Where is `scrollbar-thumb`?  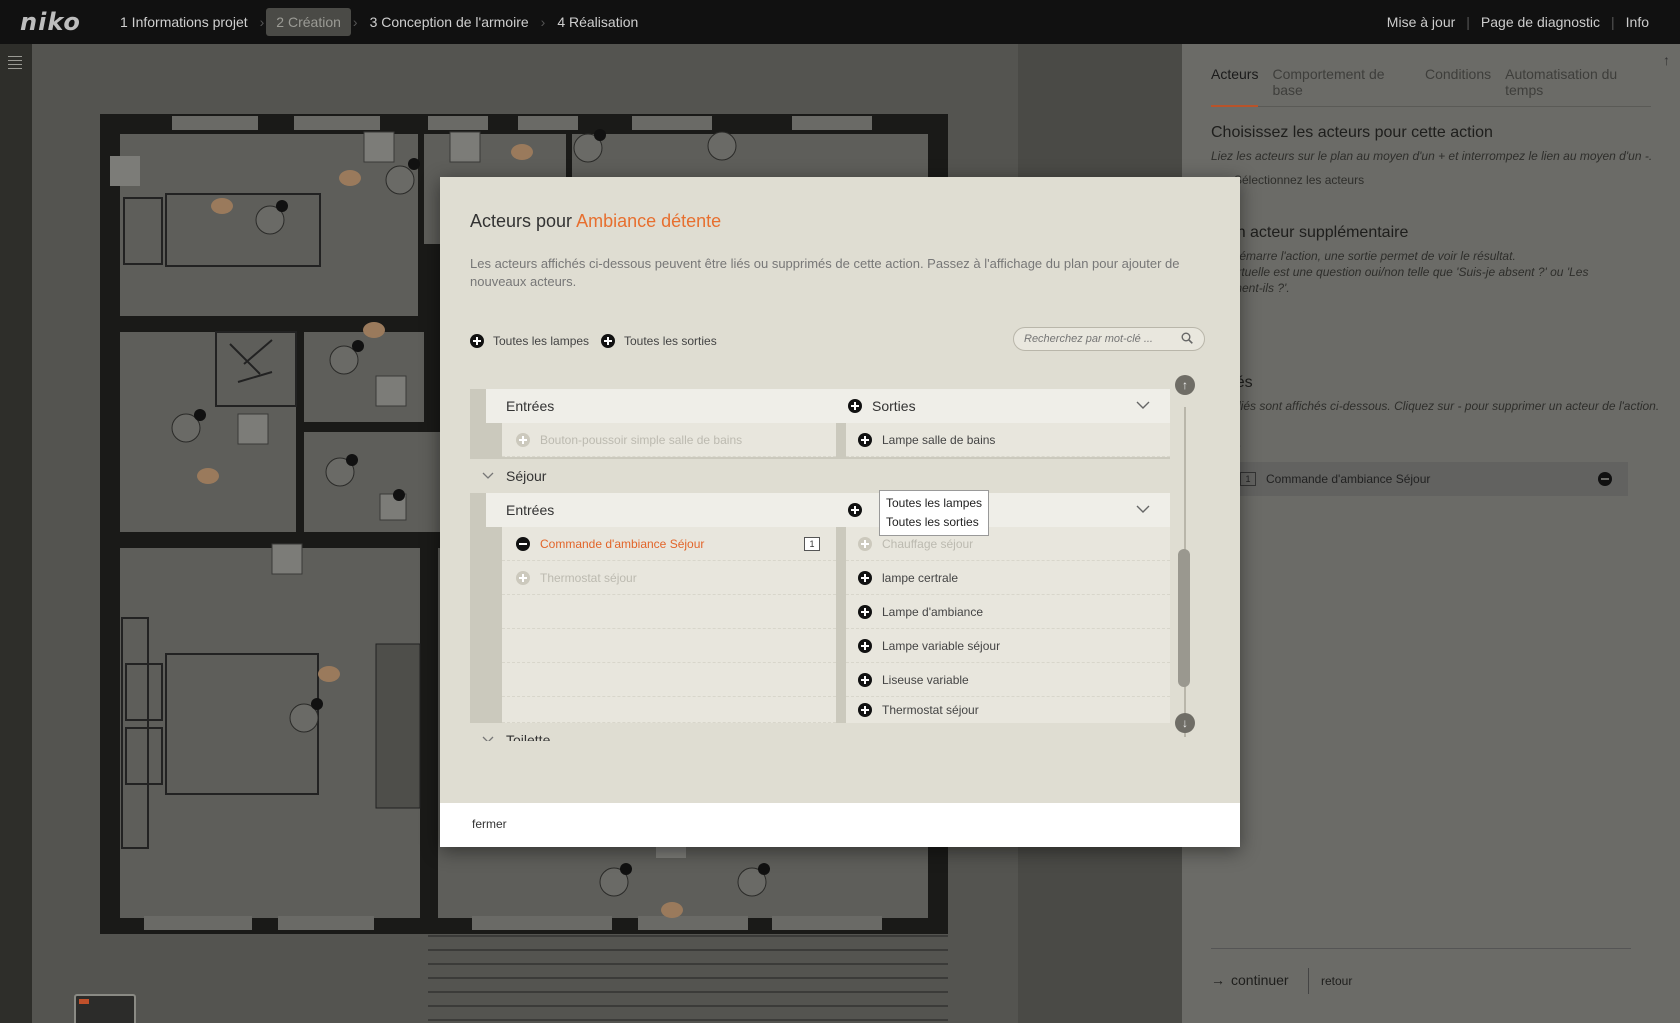
scrollbar-thumb is located at coordinates (1184, 618).